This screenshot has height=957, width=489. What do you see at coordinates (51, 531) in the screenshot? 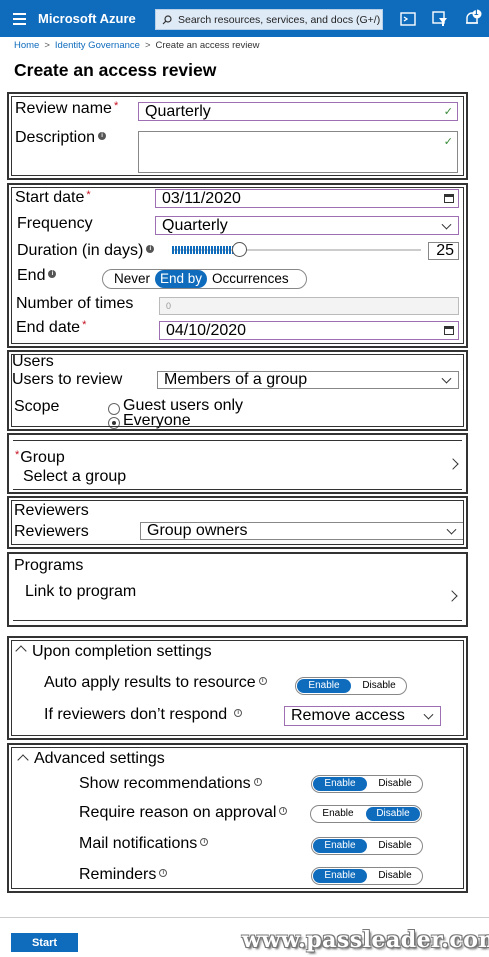
I see `reviewers-label: Reviewers` at bounding box center [51, 531].